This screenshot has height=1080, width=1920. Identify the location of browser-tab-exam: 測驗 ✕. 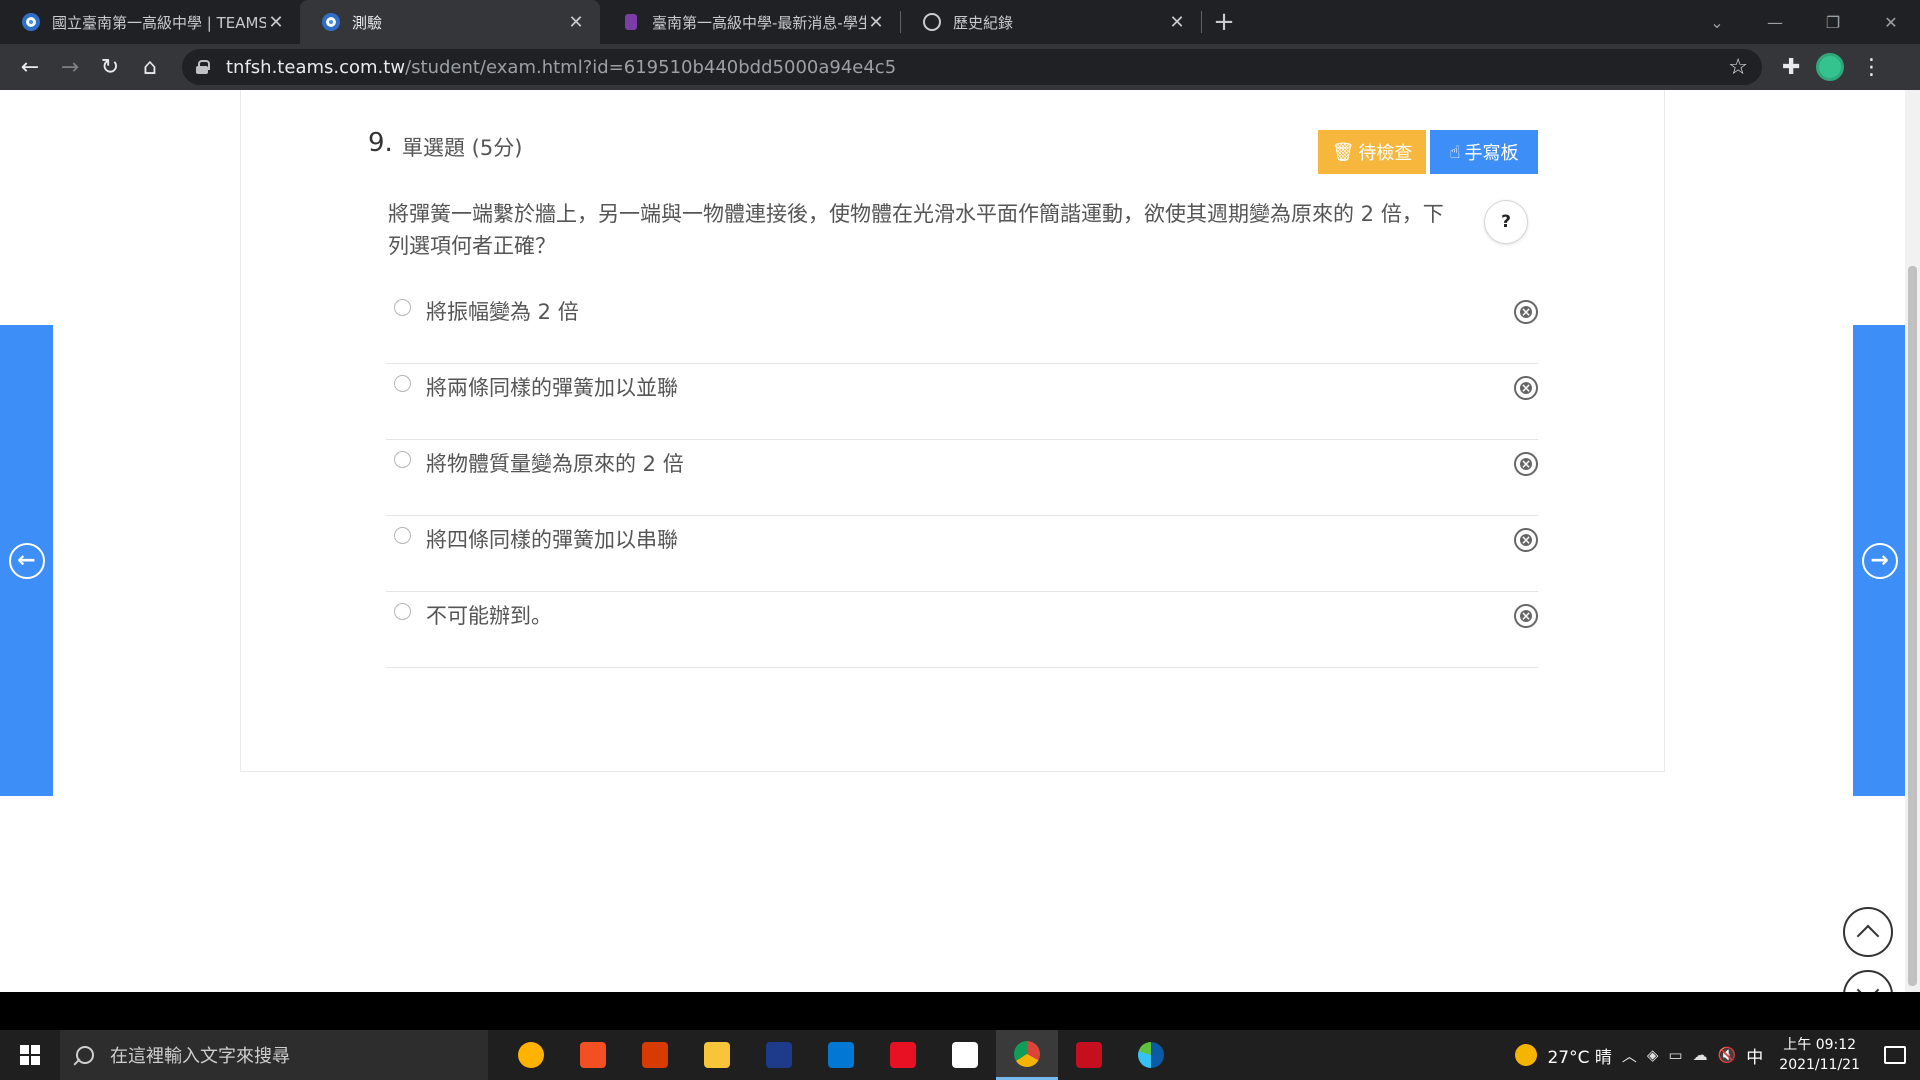
(450, 22).